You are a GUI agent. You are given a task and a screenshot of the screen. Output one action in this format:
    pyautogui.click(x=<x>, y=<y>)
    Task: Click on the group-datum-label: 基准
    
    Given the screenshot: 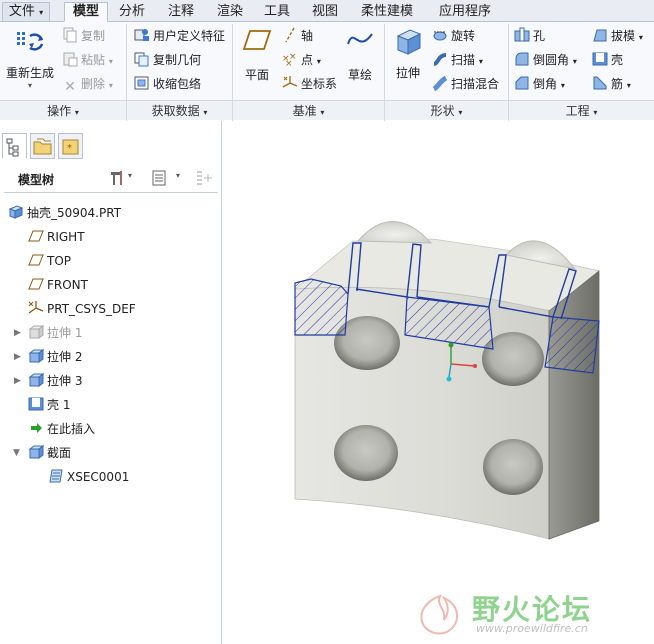 What is the action you would take?
    pyautogui.click(x=304, y=111)
    